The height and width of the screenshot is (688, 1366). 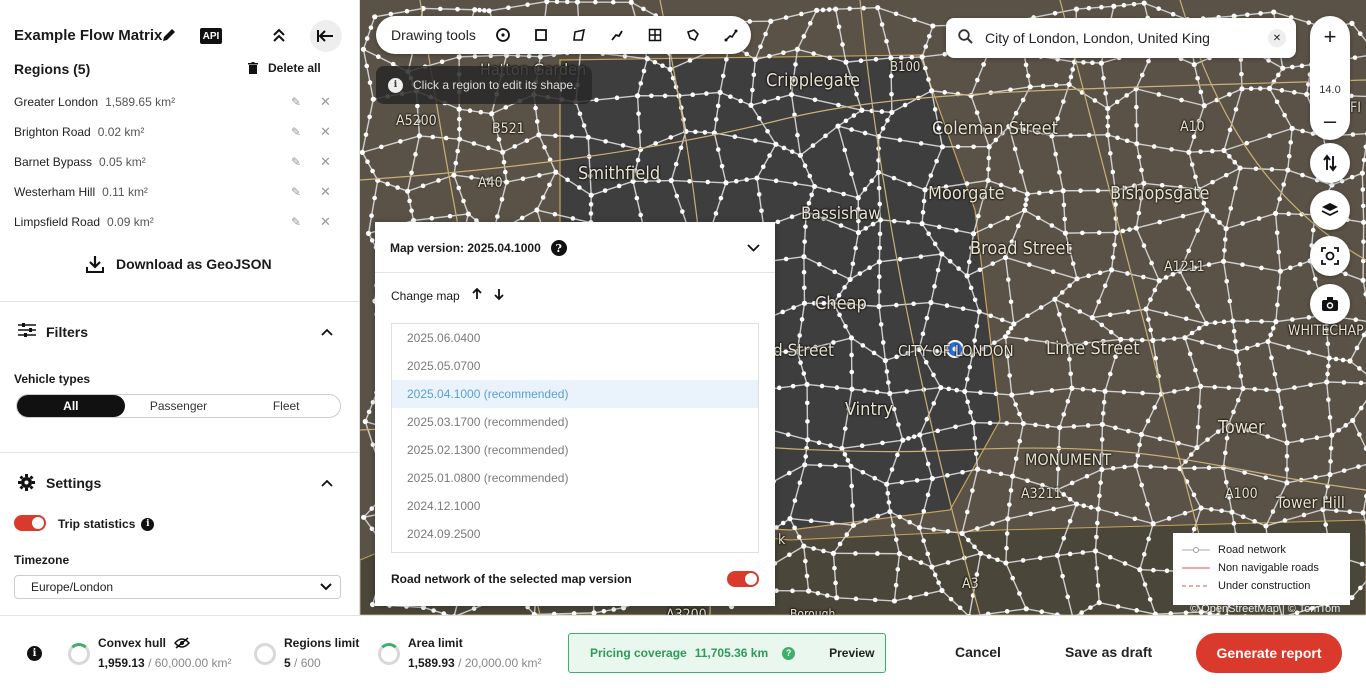 What do you see at coordinates (905, 67) in the screenshot?
I see `place-label: B100` at bounding box center [905, 67].